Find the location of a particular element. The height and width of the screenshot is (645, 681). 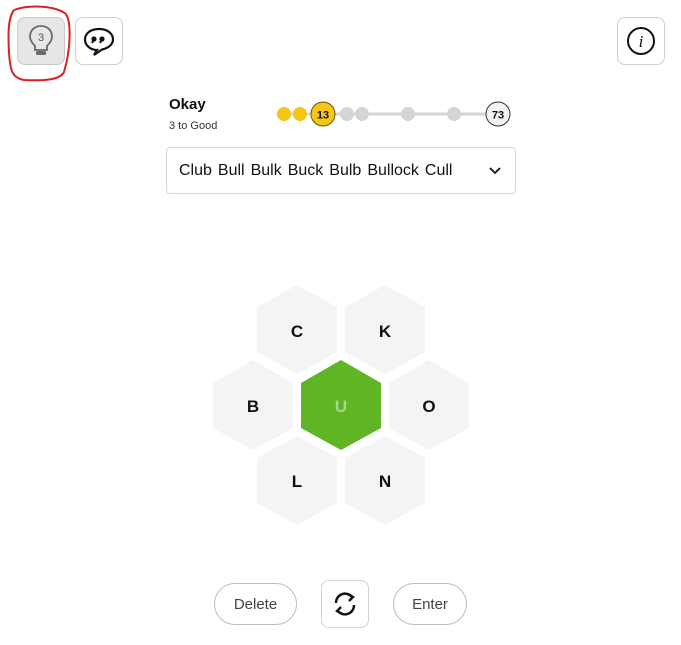

hive-cell-l: L is located at coordinates (297, 480).